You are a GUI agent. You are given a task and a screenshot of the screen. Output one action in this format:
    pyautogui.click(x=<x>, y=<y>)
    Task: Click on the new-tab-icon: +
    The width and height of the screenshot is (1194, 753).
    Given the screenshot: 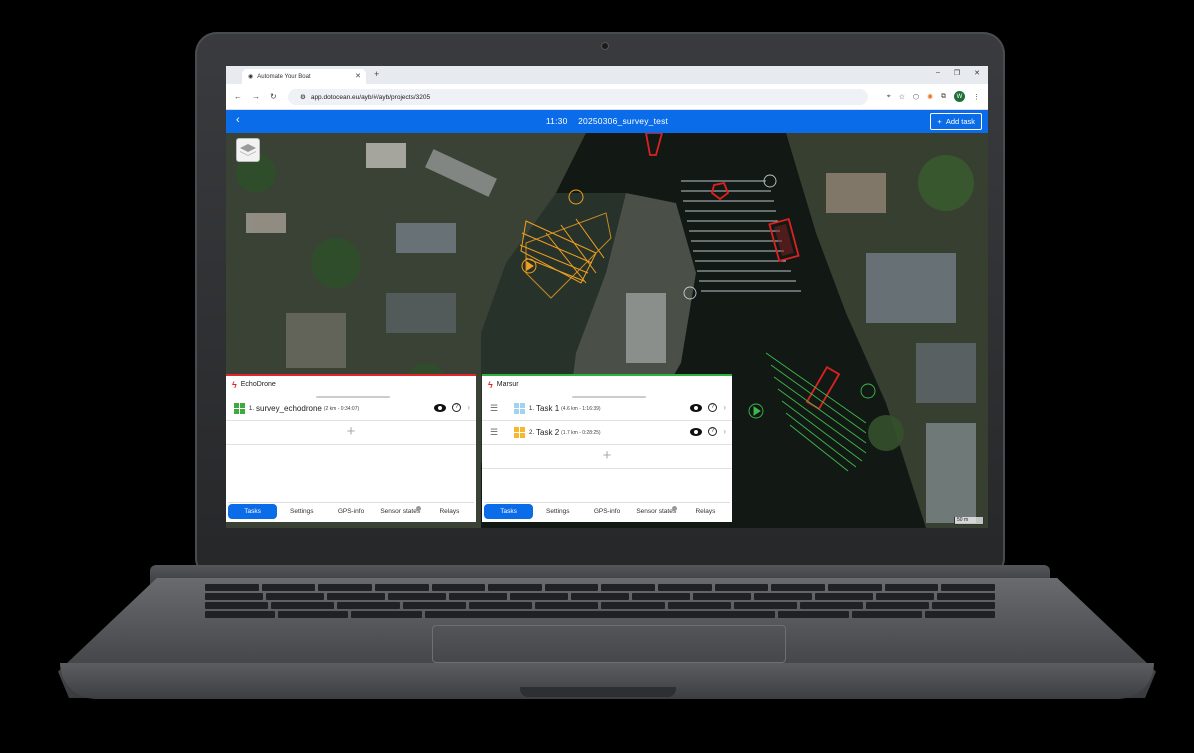 What is the action you would take?
    pyautogui.click(x=376, y=74)
    